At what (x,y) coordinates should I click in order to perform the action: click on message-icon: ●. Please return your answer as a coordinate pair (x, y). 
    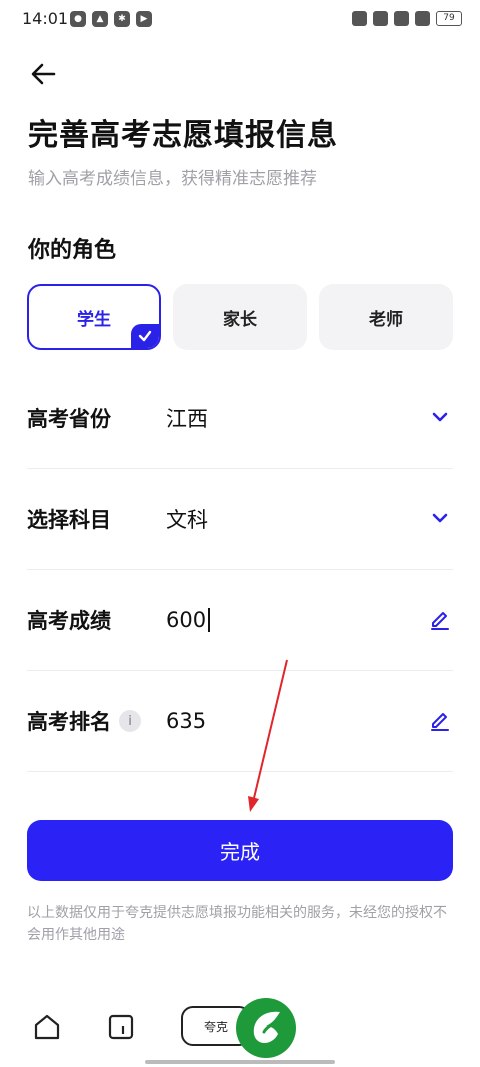
    Looking at the image, I should click on (78, 19).